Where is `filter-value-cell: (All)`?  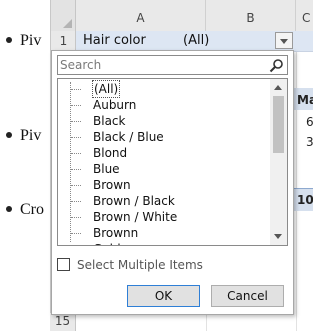
filter-value-cell: (All) is located at coordinates (196, 41).